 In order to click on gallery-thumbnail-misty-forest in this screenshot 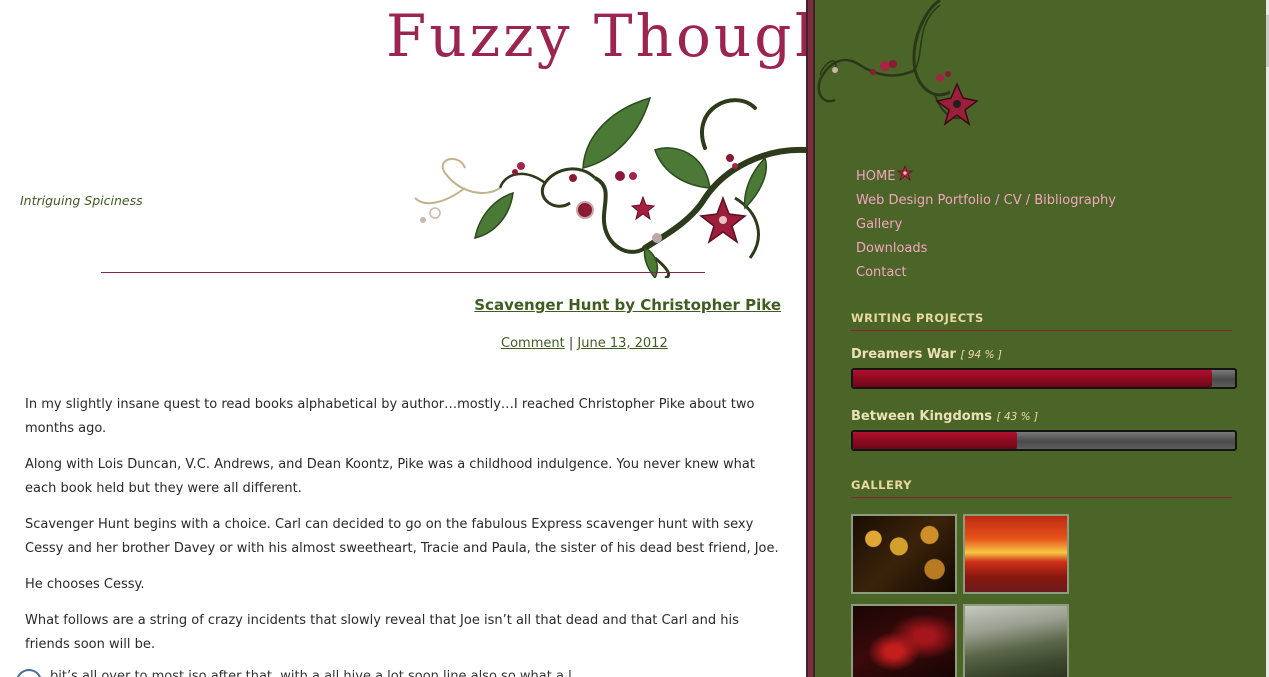, I will do `click(1016, 640)`.